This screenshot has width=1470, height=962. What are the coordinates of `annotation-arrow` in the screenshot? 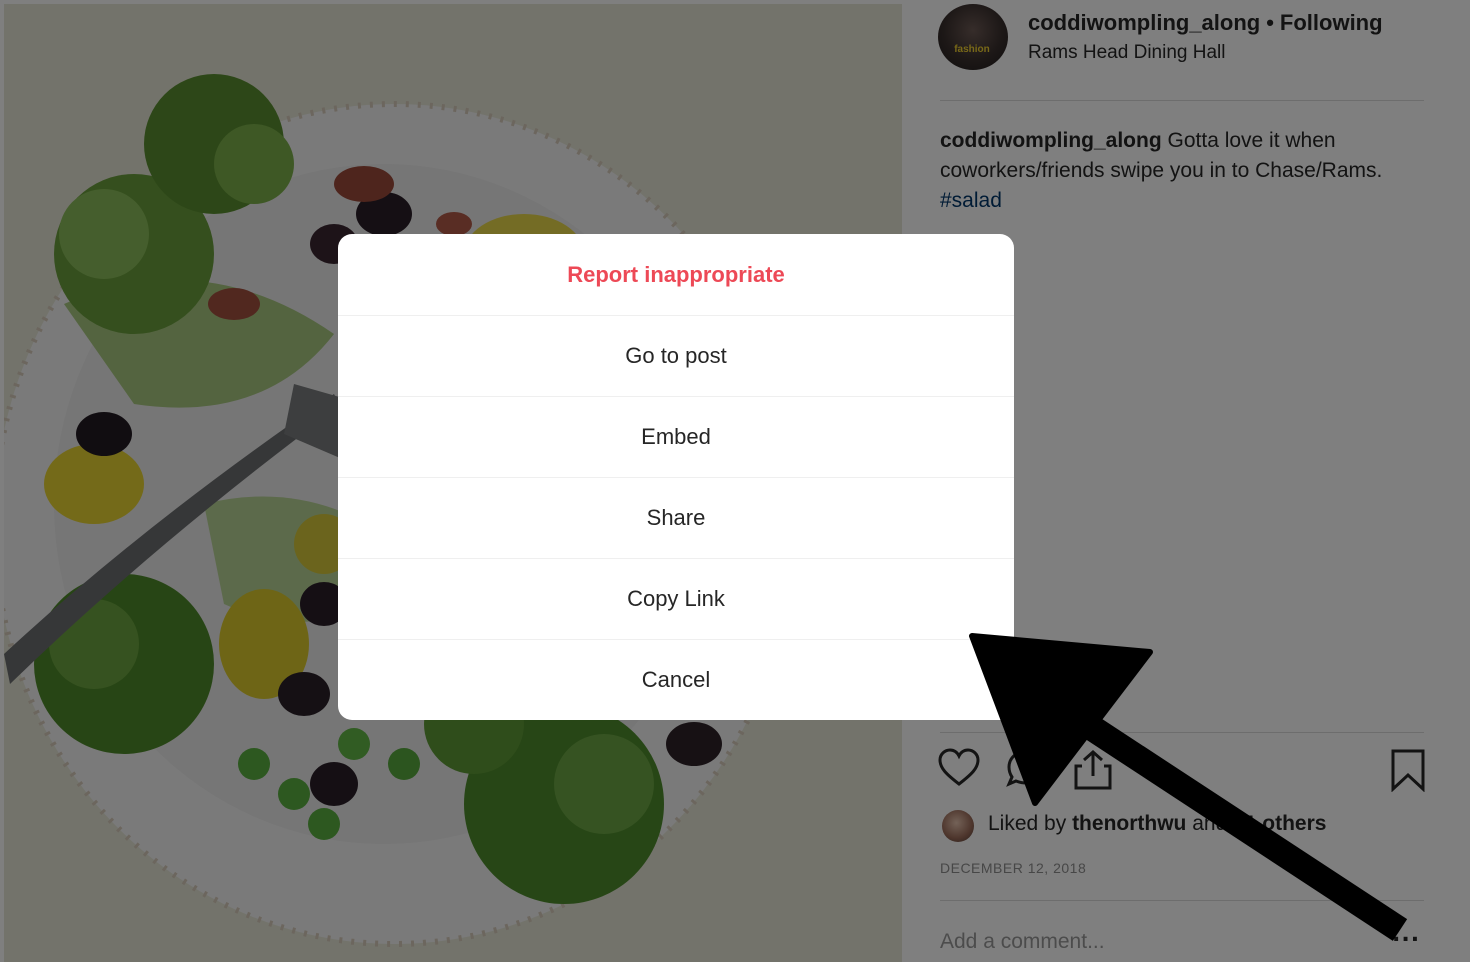 It's located at (1188, 787).